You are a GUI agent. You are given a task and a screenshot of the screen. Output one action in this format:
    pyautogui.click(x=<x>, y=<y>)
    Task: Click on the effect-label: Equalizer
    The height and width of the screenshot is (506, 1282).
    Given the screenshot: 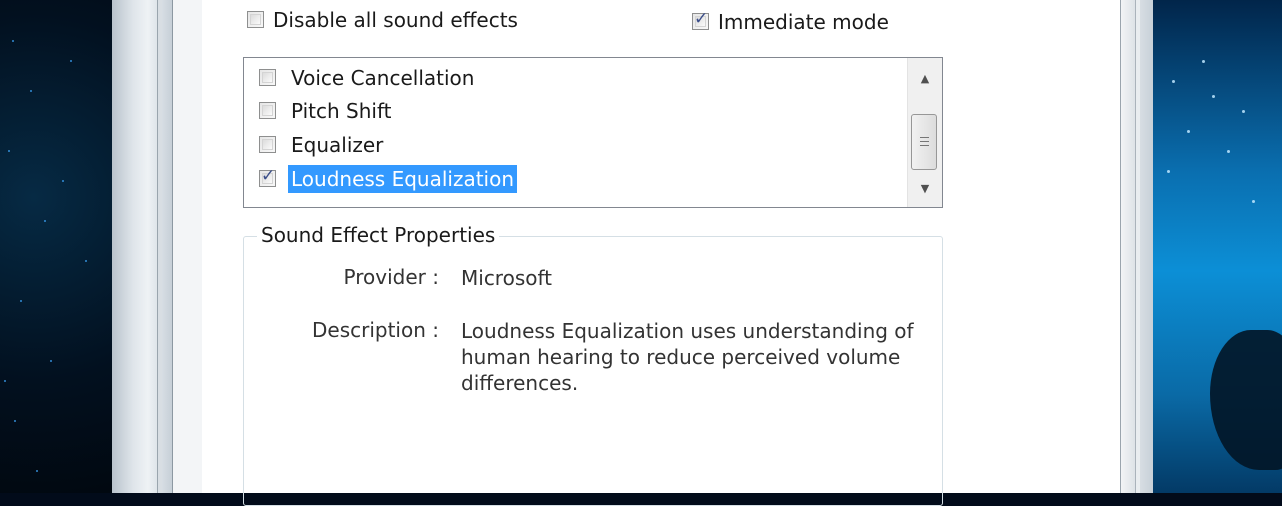 What is the action you would take?
    pyautogui.click(x=337, y=145)
    